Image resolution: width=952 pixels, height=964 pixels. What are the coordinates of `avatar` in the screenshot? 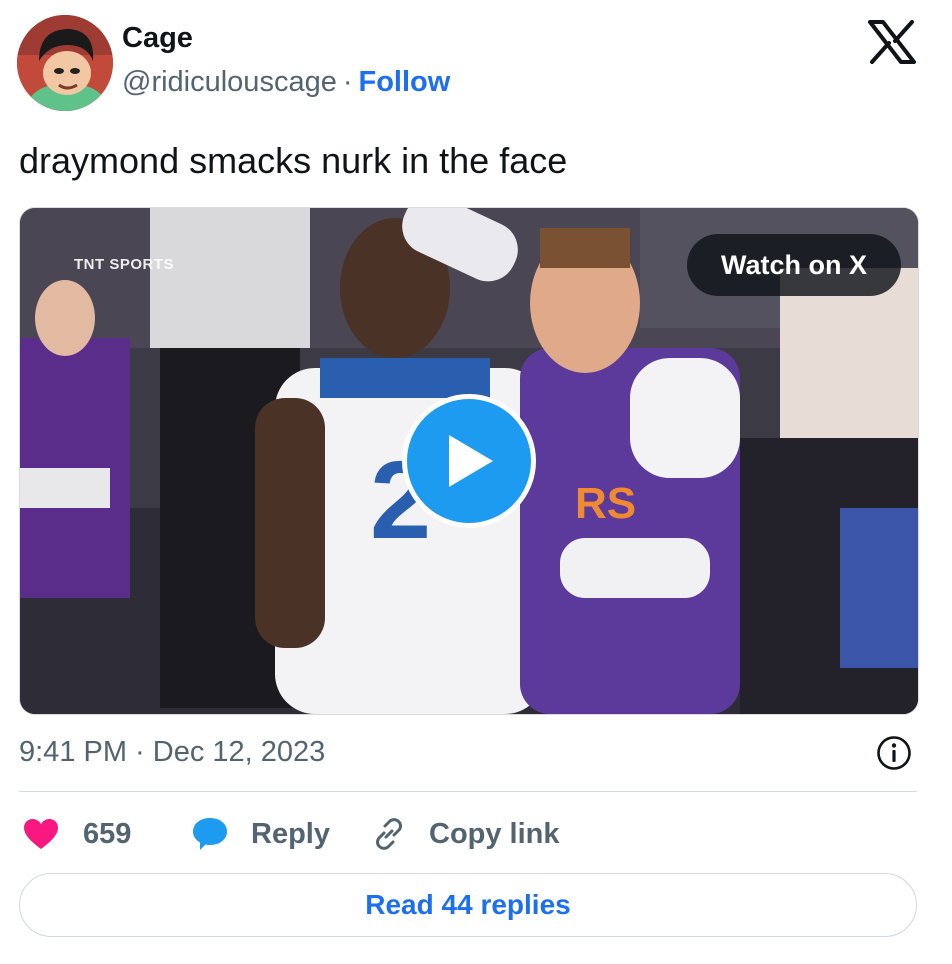 It's located at (65, 63).